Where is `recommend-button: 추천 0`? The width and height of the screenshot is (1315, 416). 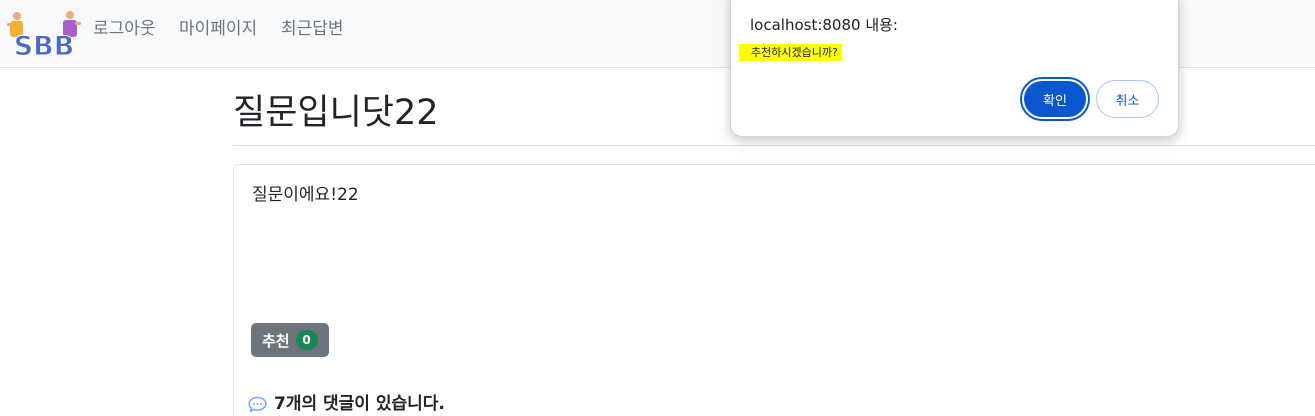
recommend-button: 추천 0 is located at coordinates (290, 340).